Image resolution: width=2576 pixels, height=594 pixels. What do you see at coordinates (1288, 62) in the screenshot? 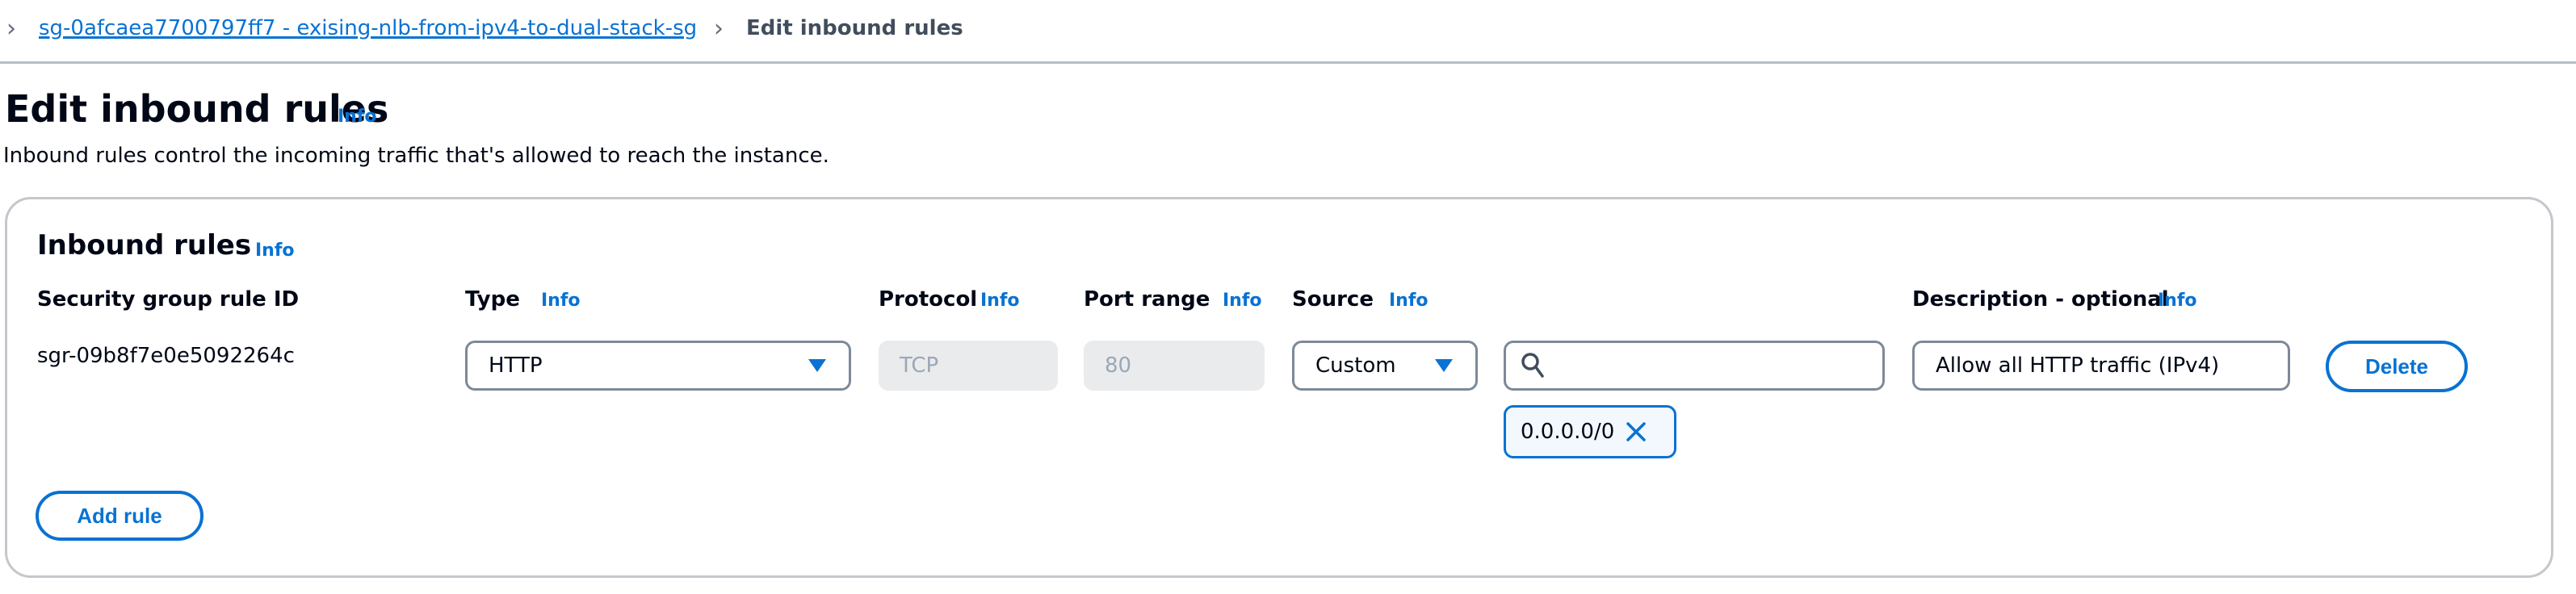
I see `divider` at bounding box center [1288, 62].